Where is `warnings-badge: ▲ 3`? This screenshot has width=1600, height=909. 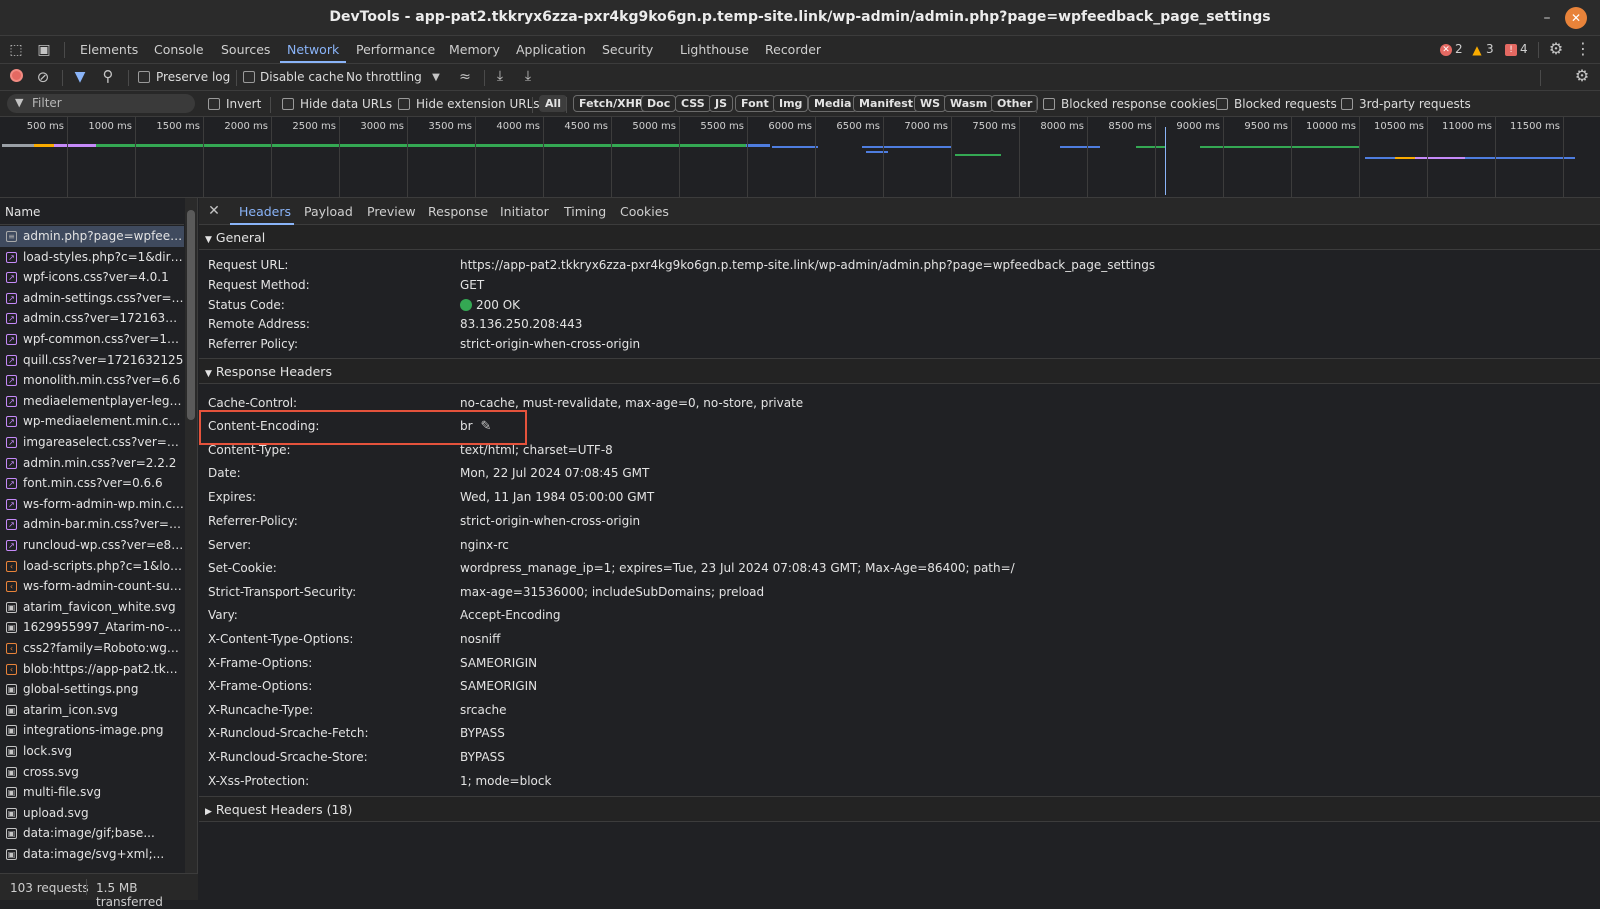 warnings-badge: ▲ 3 is located at coordinates (1482, 49).